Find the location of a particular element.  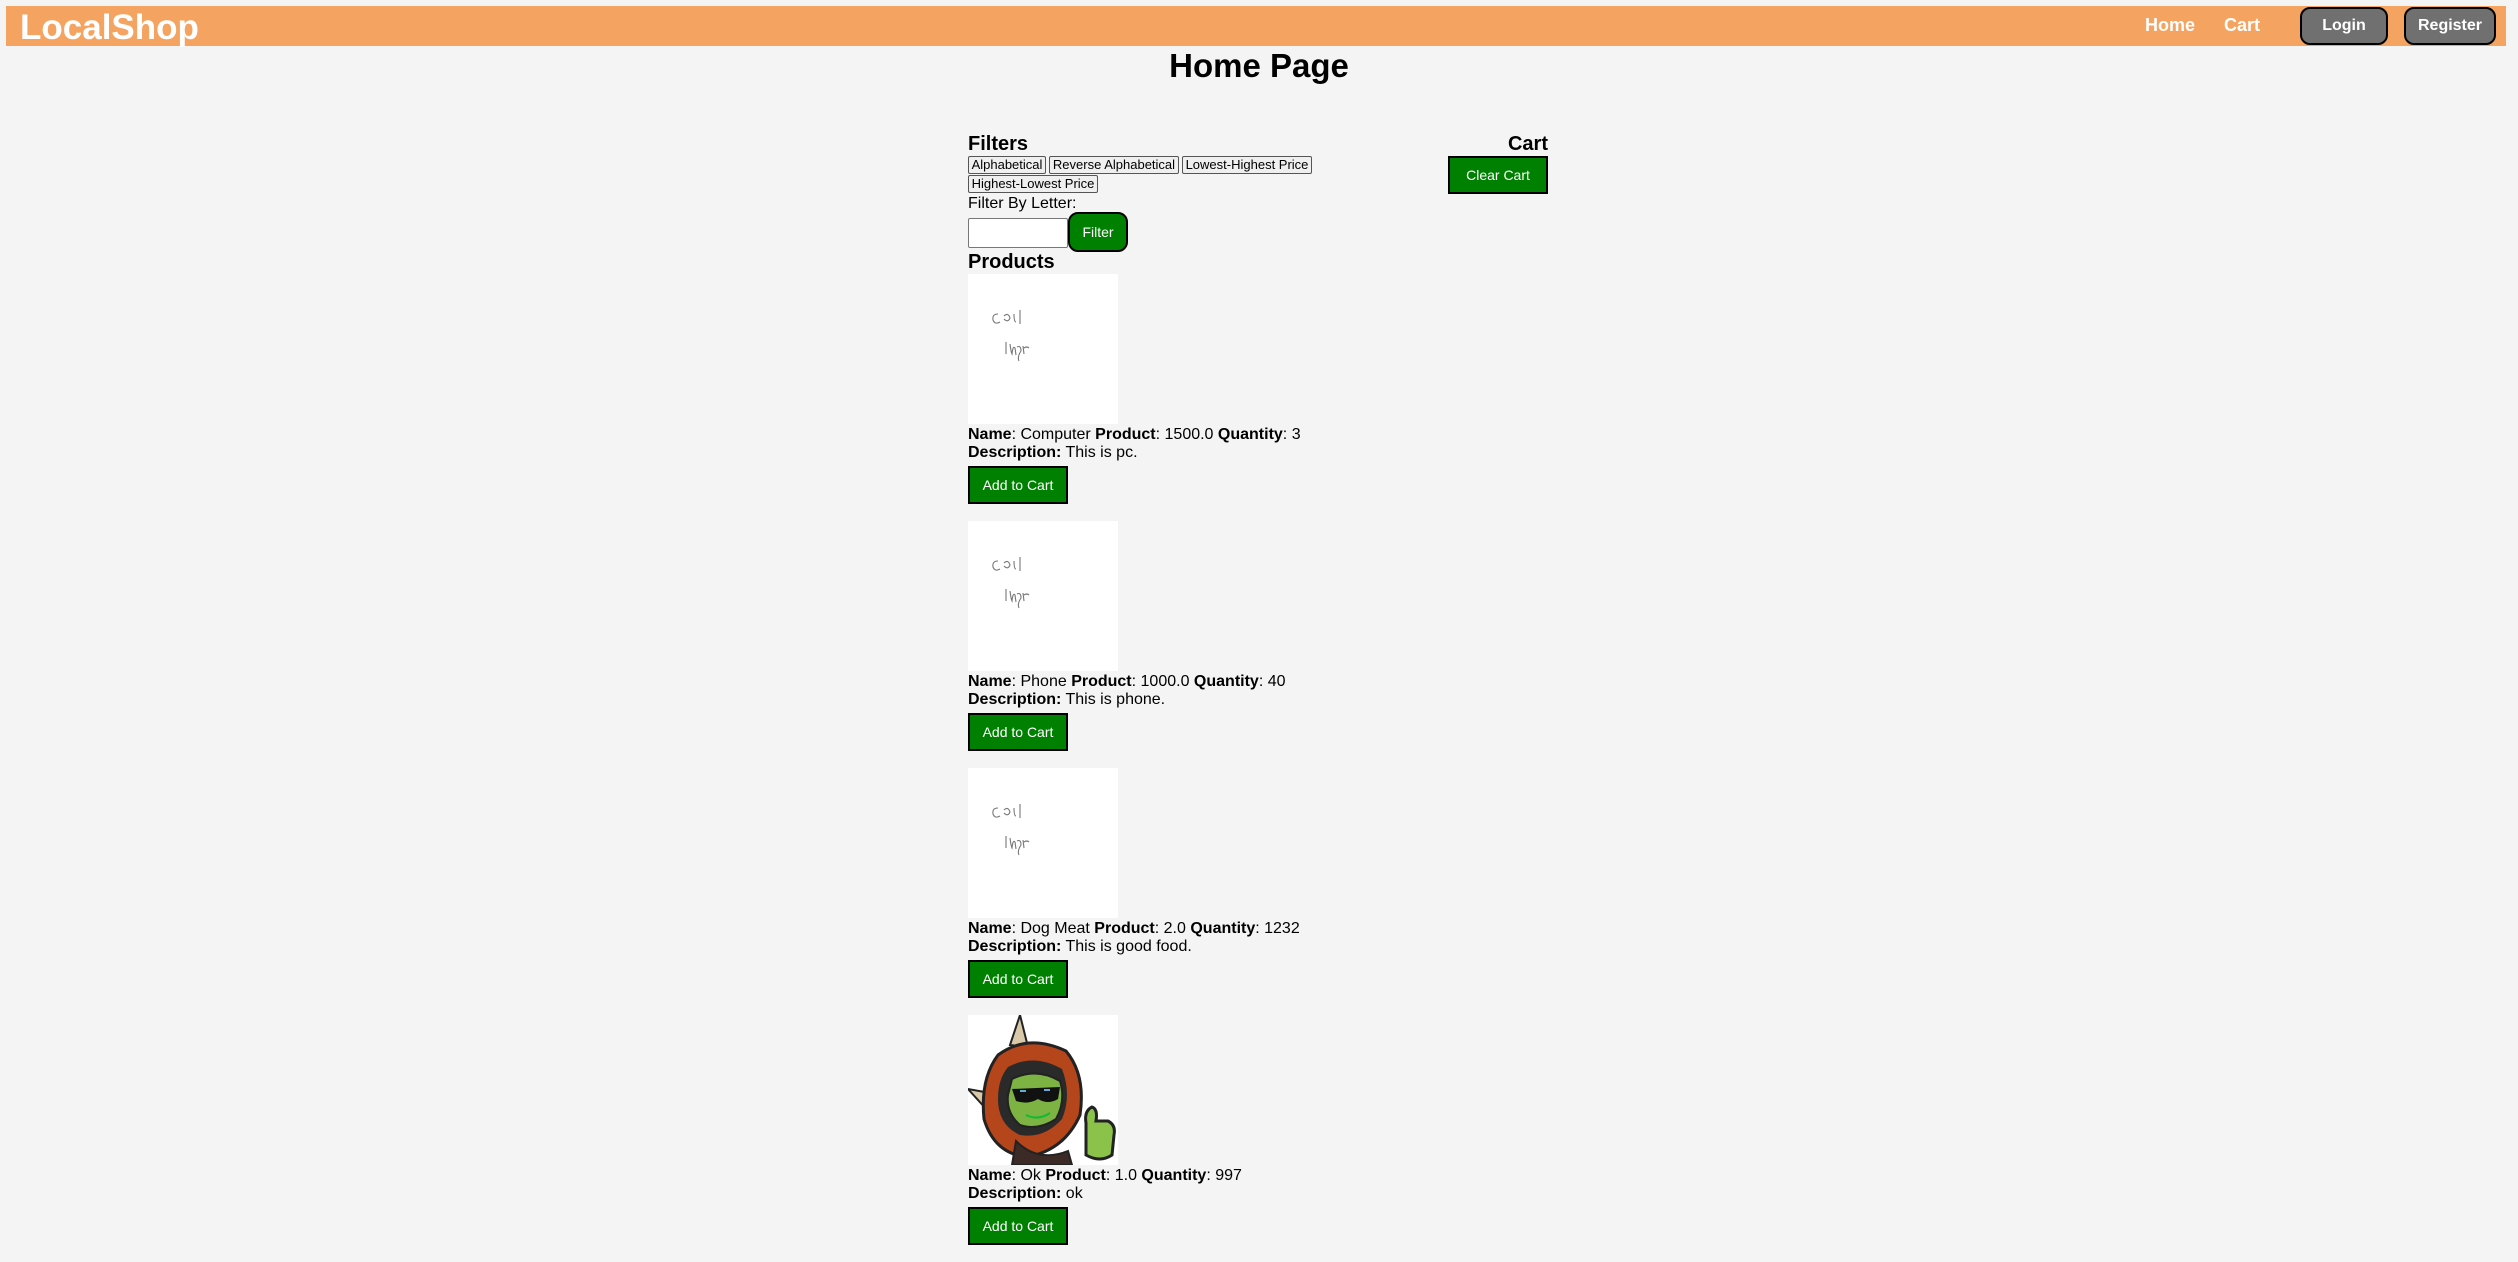

product-description: This is good food. is located at coordinates (1128, 946).